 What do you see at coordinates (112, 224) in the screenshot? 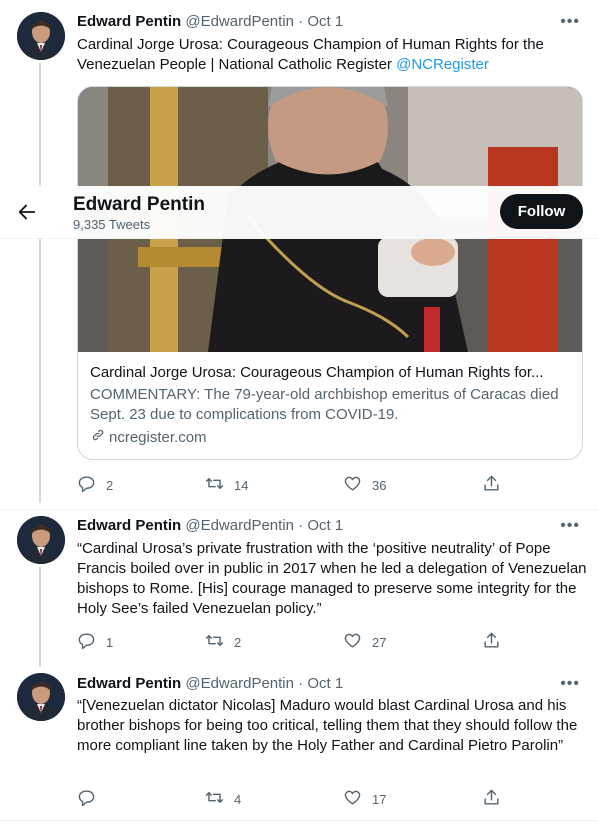
I see `tweet-count: 9,335 Tweets` at bounding box center [112, 224].